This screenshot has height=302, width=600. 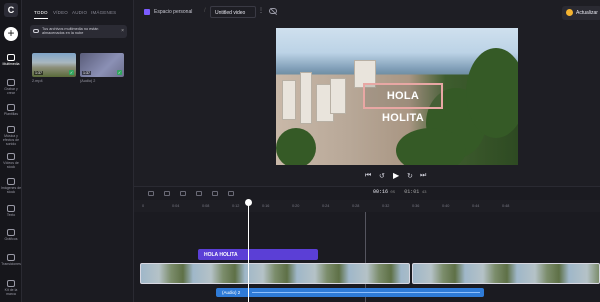 What do you see at coordinates (199, 193) in the screenshot?
I see `delete-icon` at bounding box center [199, 193].